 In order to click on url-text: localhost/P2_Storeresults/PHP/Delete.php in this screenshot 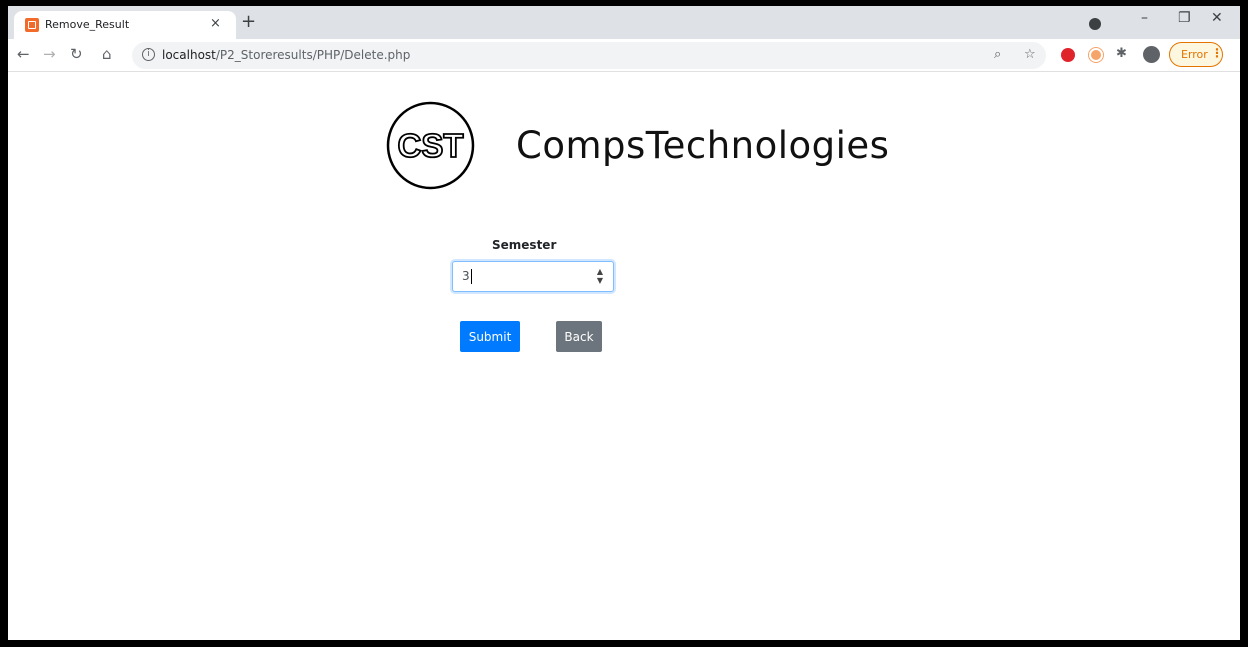, I will do `click(286, 55)`.